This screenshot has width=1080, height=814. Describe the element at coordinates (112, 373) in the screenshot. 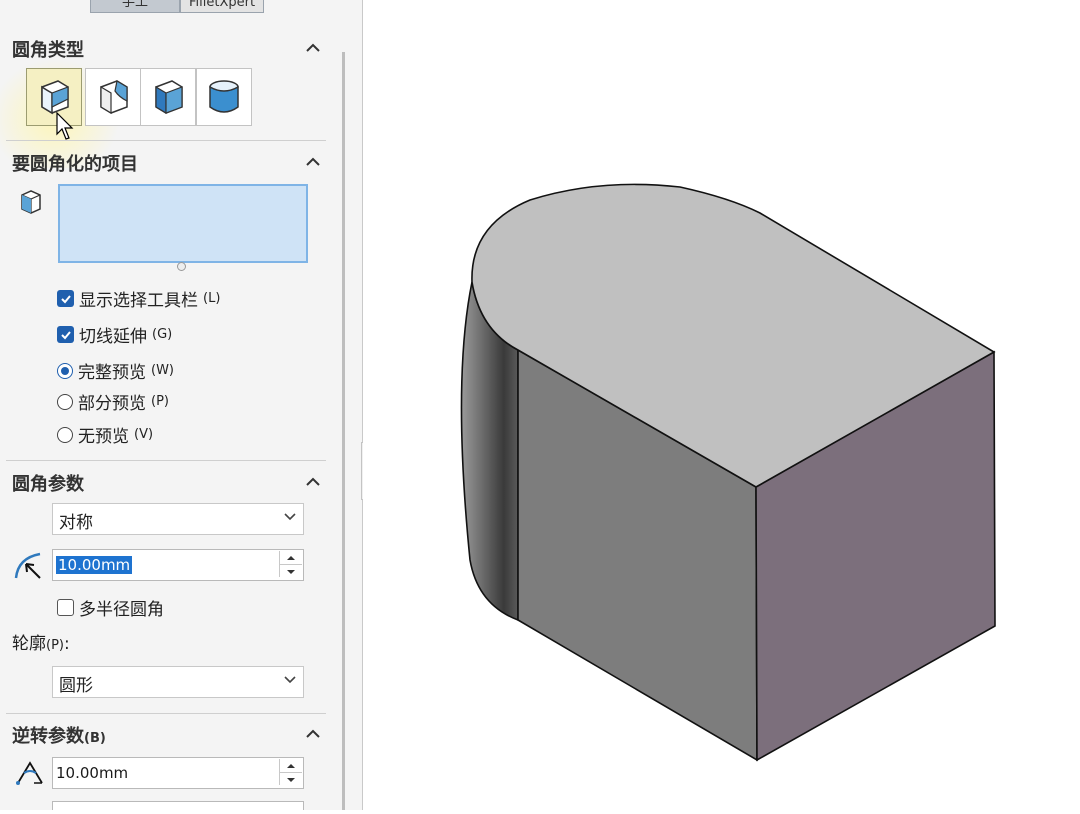

I see `option-label: 完整预览` at that location.